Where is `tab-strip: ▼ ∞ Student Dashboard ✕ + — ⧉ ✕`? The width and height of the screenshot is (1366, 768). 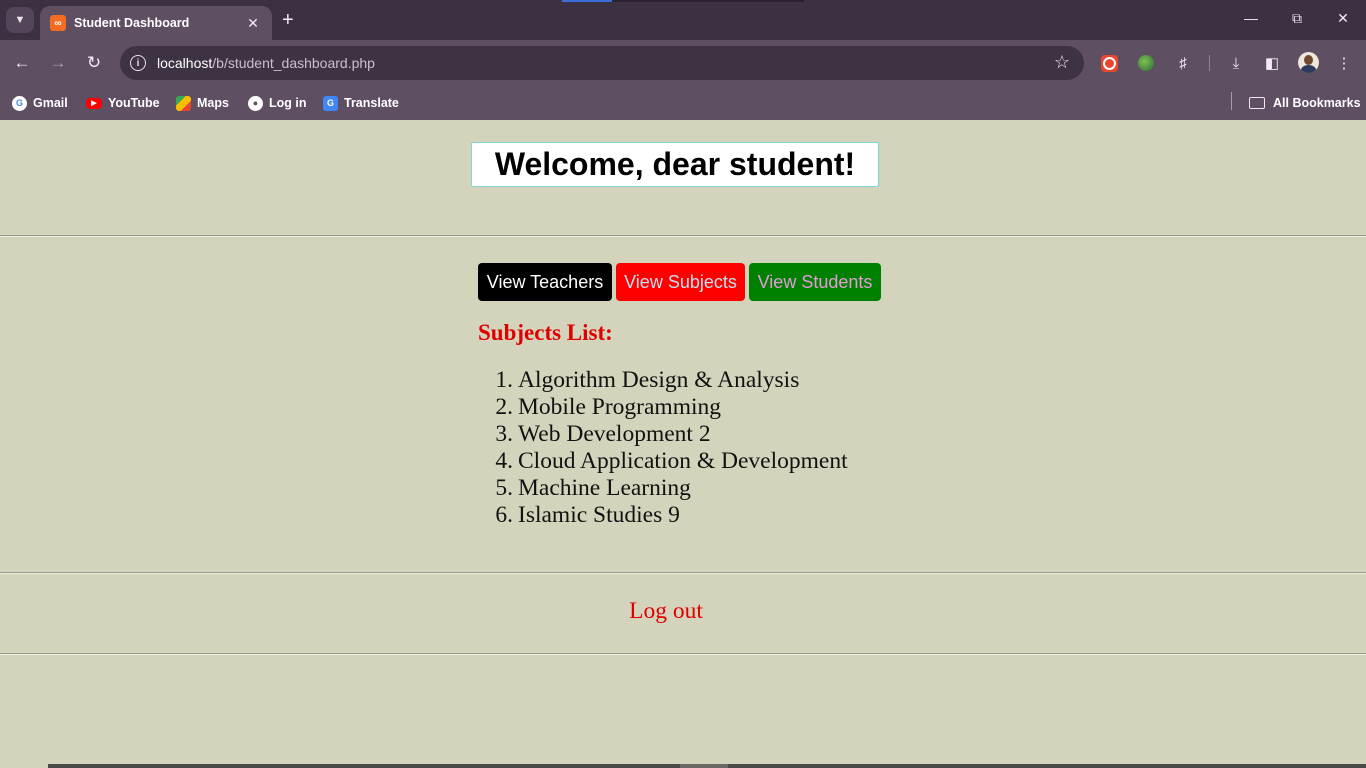
tab-strip: ▼ ∞ Student Dashboard ✕ + — ⧉ ✕ is located at coordinates (683, 20).